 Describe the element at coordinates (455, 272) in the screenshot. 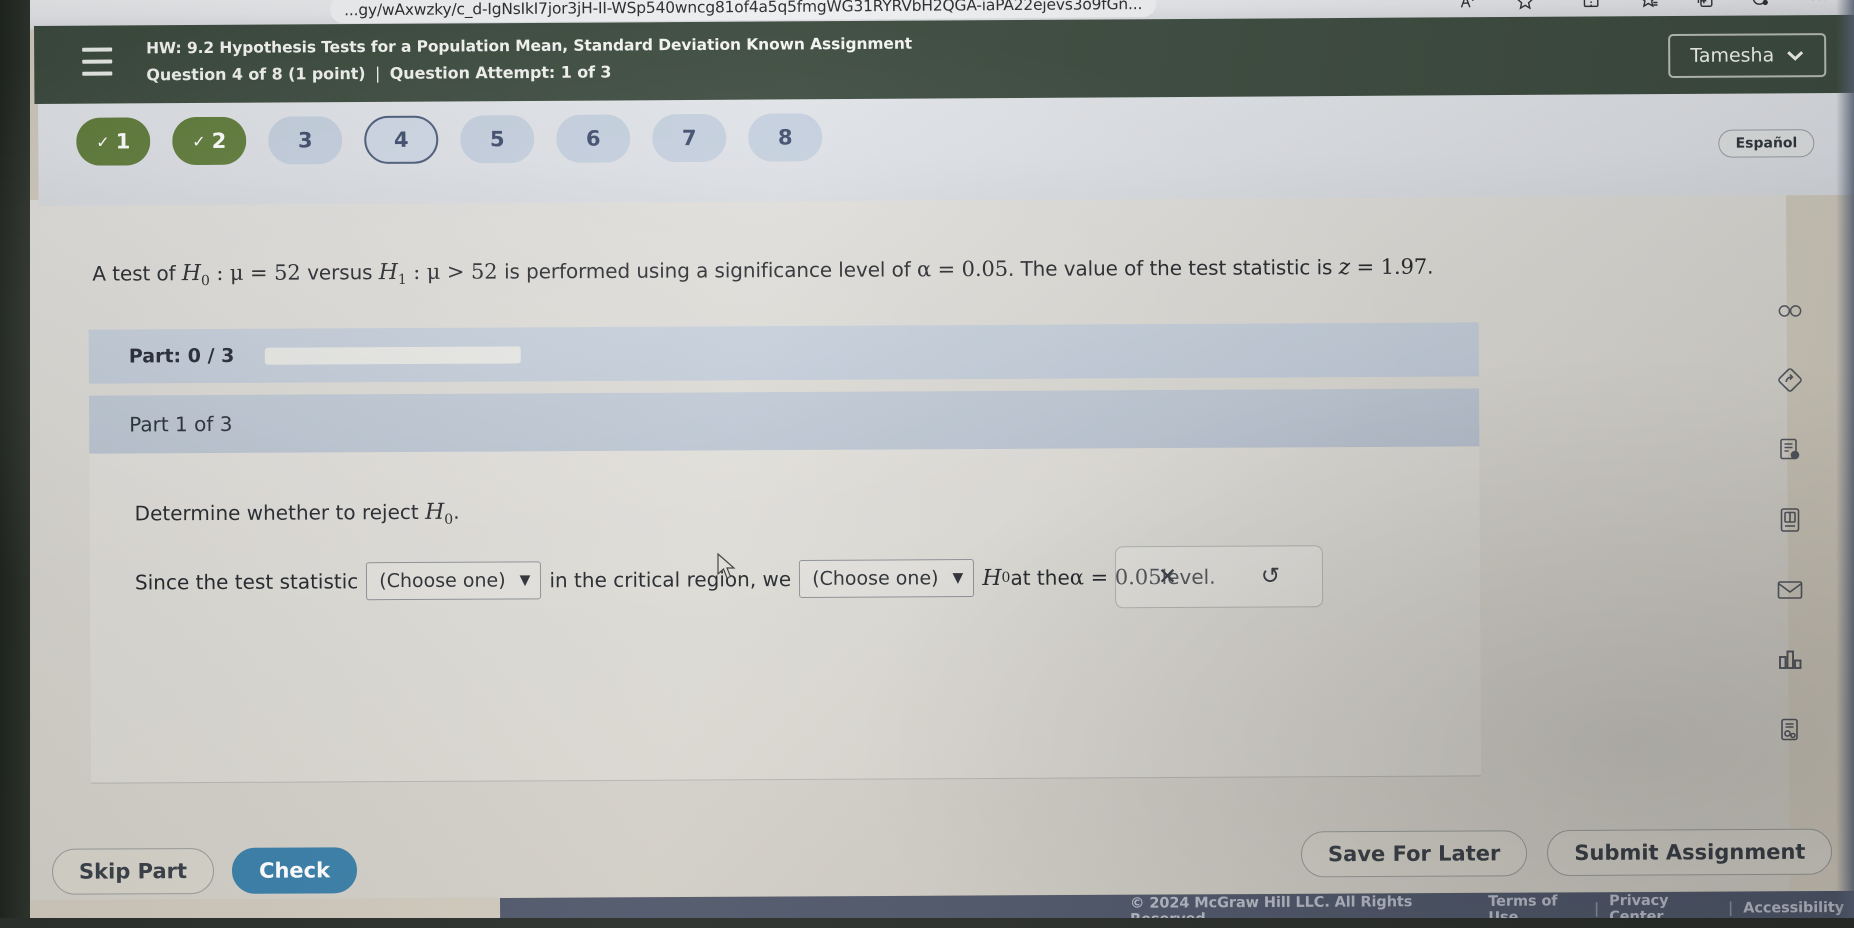

I see `h1-condition: : μ > 52` at that location.